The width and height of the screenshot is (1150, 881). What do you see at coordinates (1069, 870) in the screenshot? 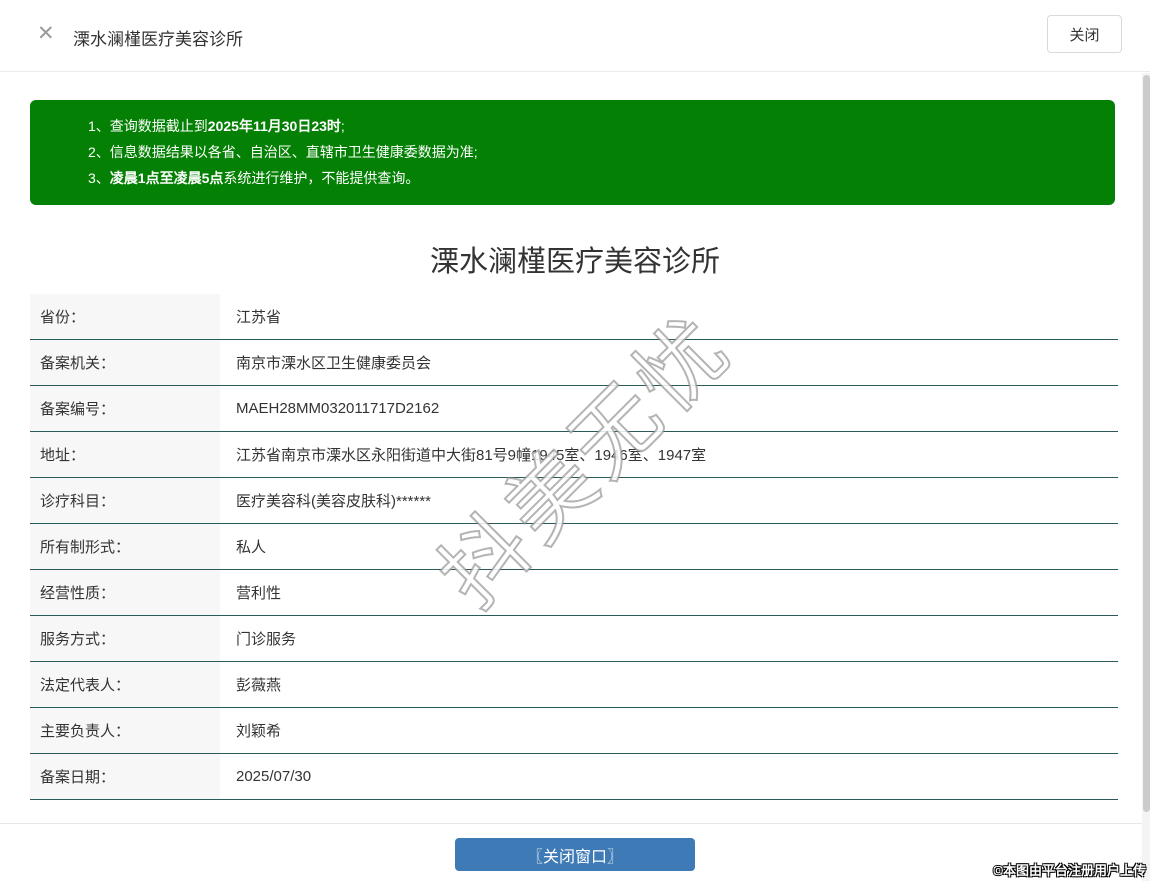
I see `attribution: ©本图由平台注册用户上传` at bounding box center [1069, 870].